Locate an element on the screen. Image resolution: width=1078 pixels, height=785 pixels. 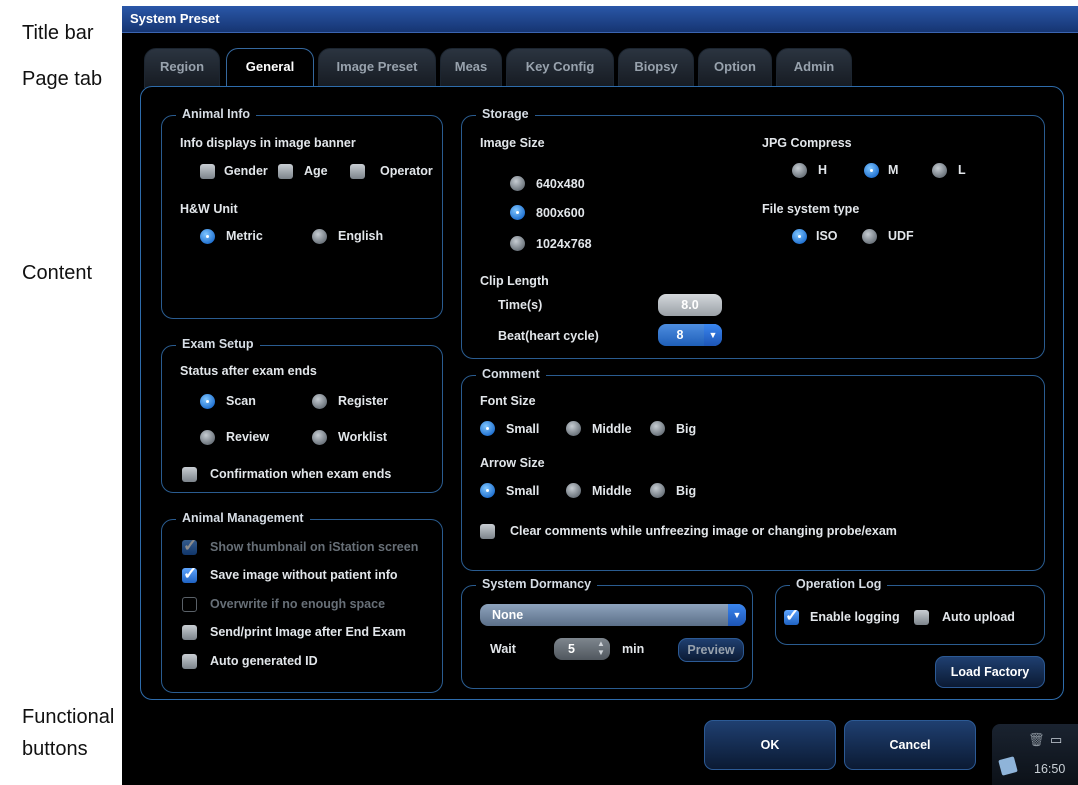
confirm-exam-end-label: Confirmation when exam ends is located at coordinates (301, 474).